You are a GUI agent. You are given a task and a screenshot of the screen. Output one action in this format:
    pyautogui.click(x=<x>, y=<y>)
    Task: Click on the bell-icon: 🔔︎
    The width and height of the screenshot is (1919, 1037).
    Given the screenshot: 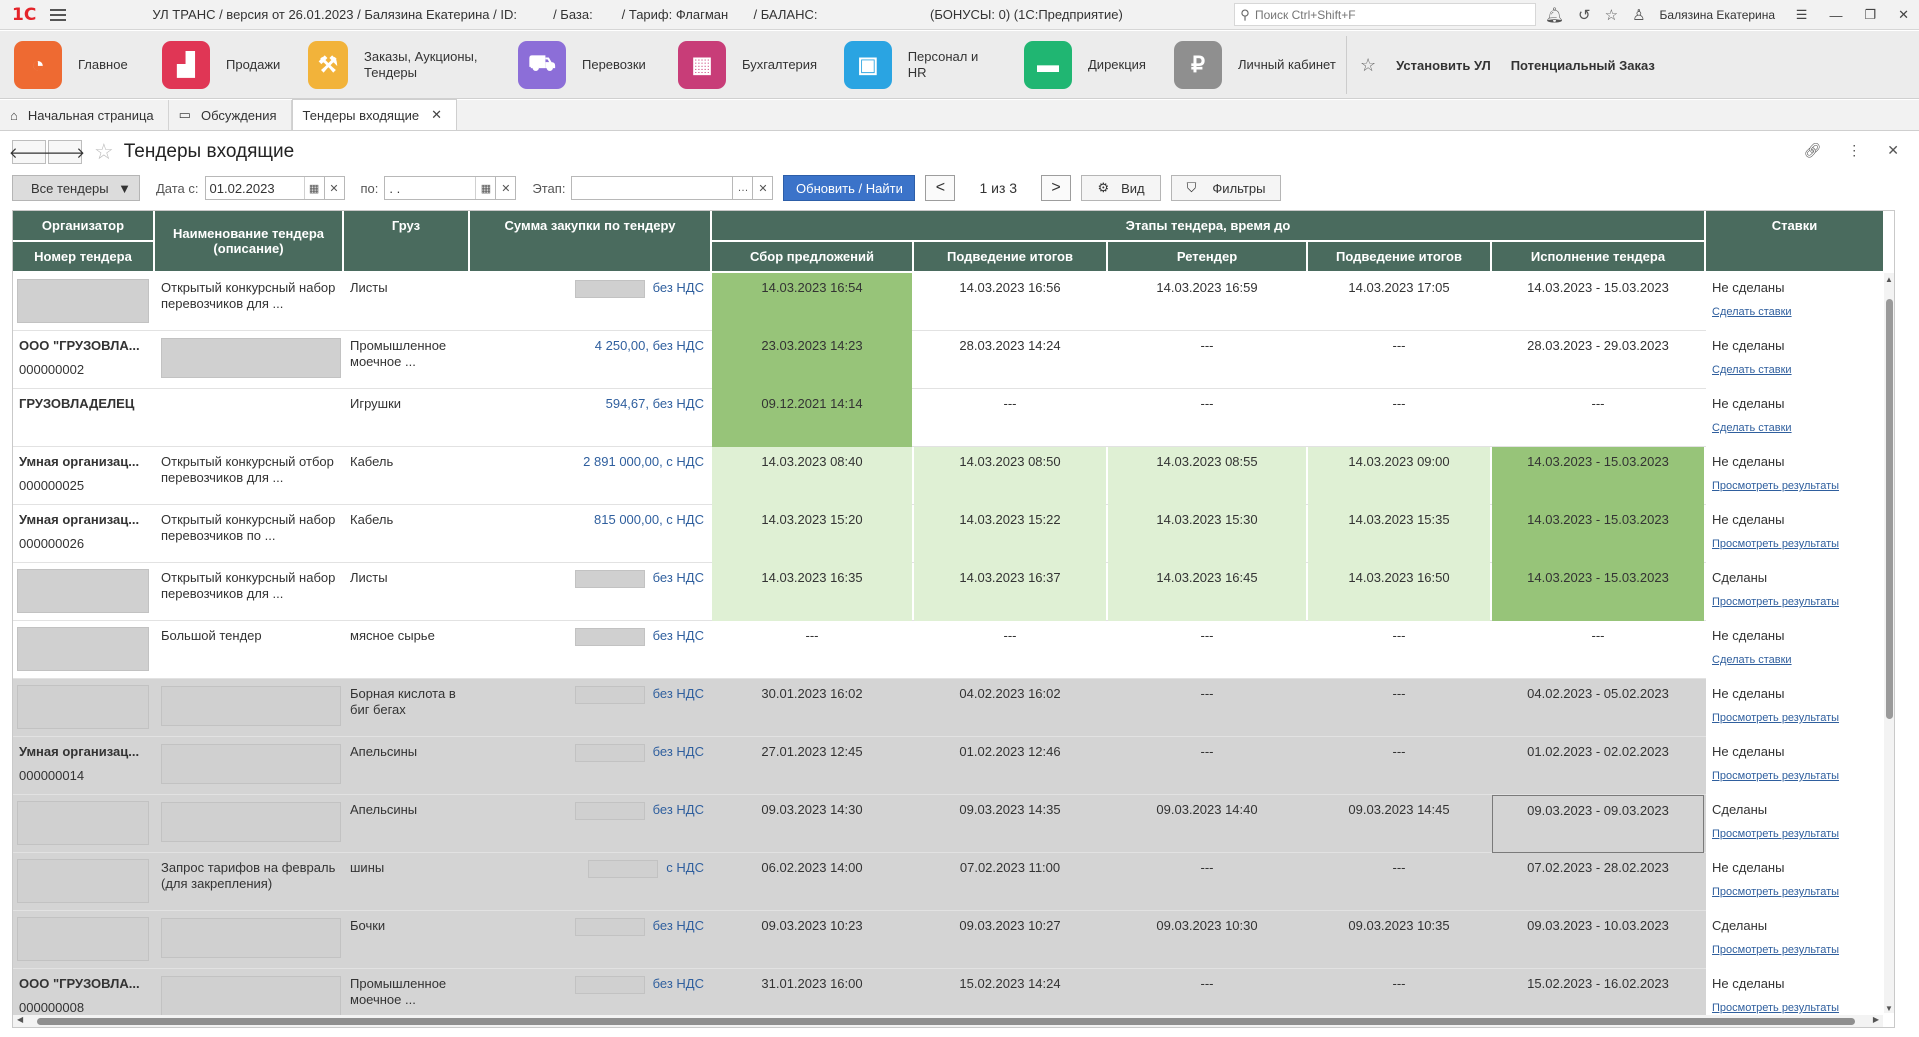 What is the action you would take?
    pyautogui.click(x=1554, y=15)
    